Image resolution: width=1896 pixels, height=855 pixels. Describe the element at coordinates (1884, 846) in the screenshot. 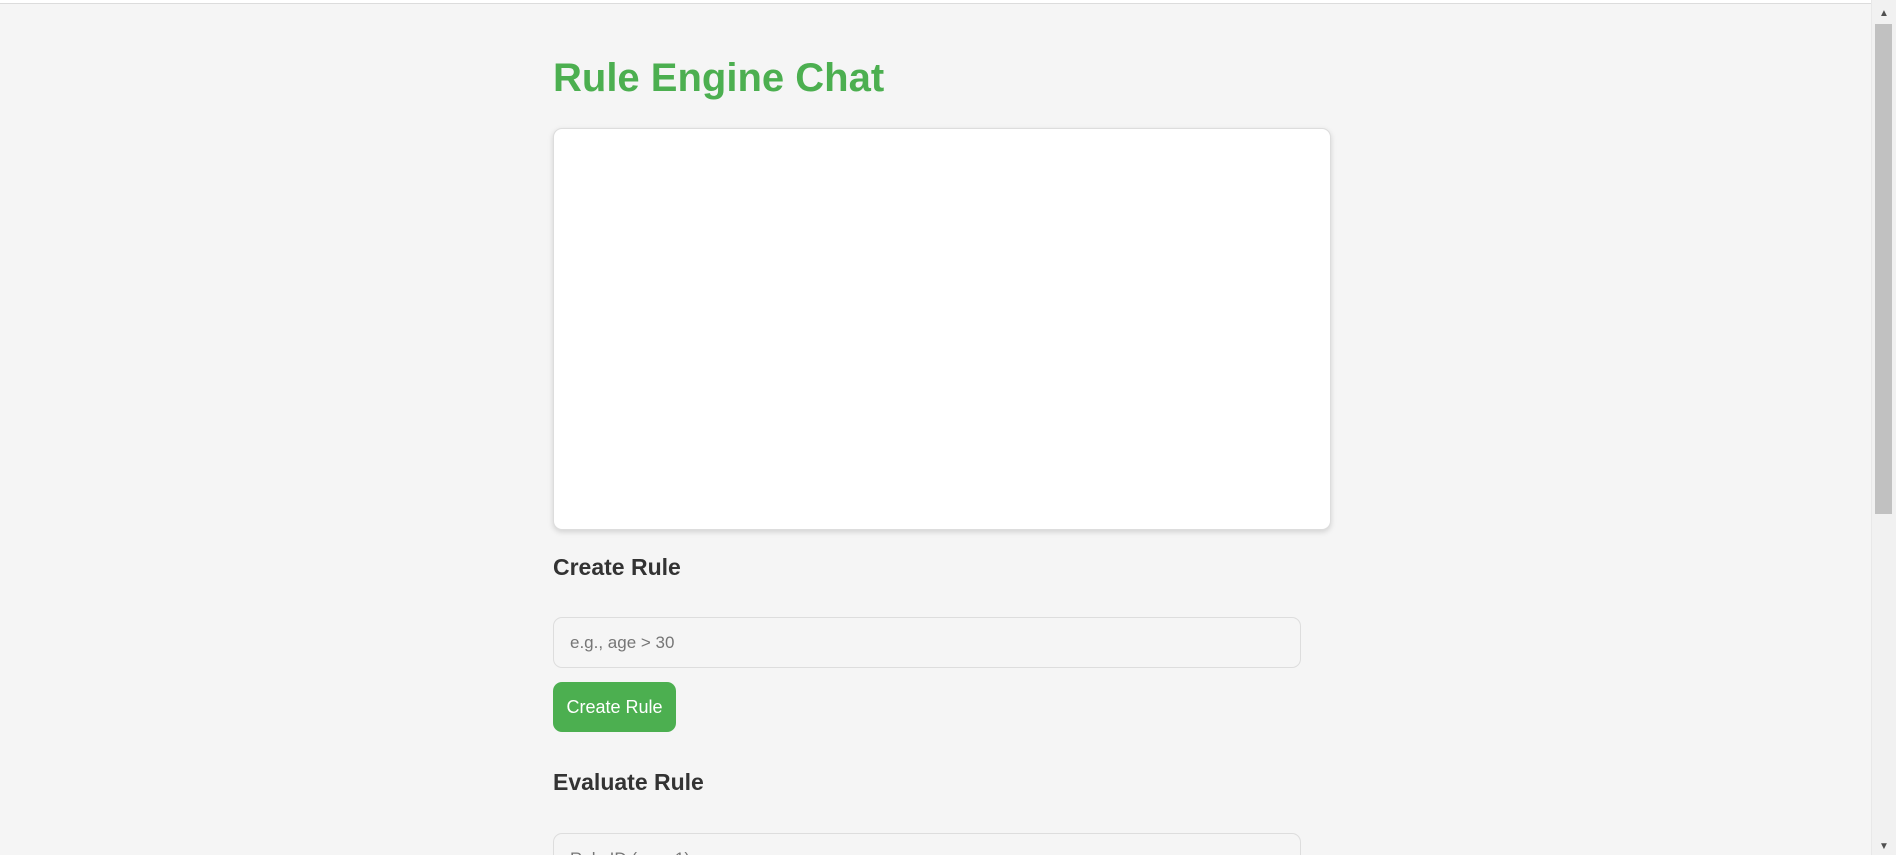

I see `scroll-down-icon: ▼` at that location.